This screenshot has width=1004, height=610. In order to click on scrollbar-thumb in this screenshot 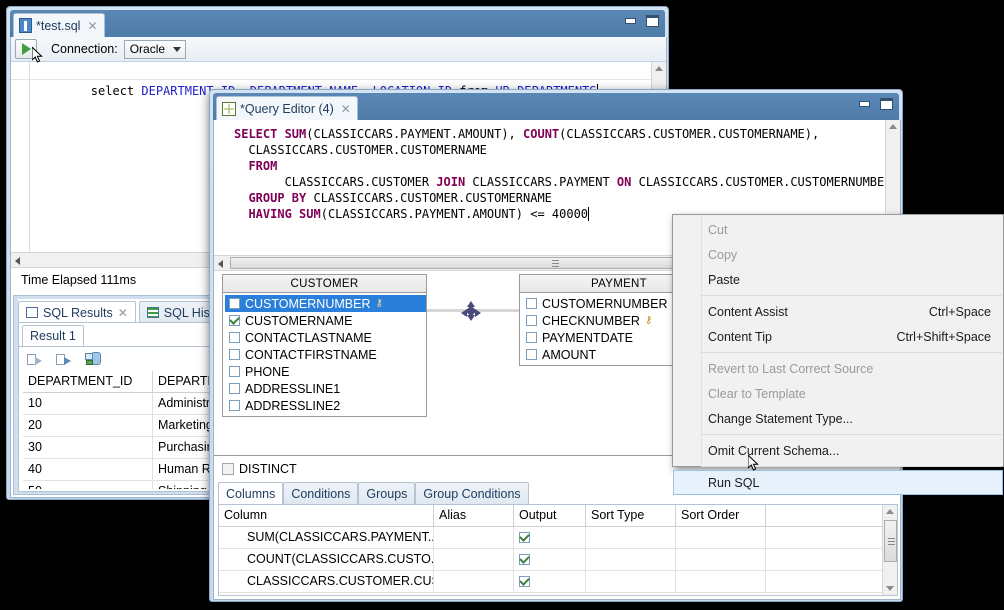, I will do `click(890, 541)`.